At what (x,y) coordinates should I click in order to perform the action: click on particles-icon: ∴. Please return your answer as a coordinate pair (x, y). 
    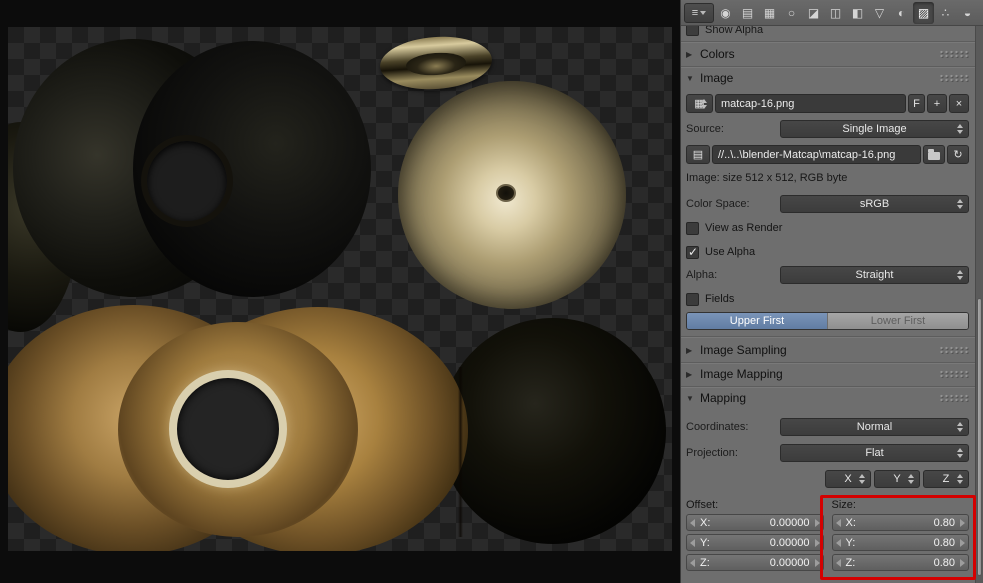
    Looking at the image, I should click on (945, 12).